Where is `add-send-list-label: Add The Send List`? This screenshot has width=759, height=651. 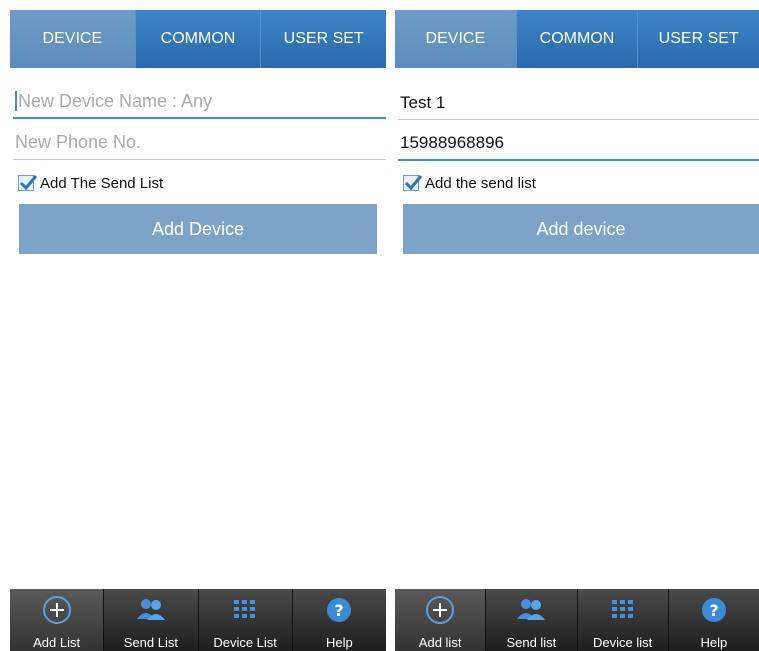
add-send-list-label: Add The Send List is located at coordinates (102, 183).